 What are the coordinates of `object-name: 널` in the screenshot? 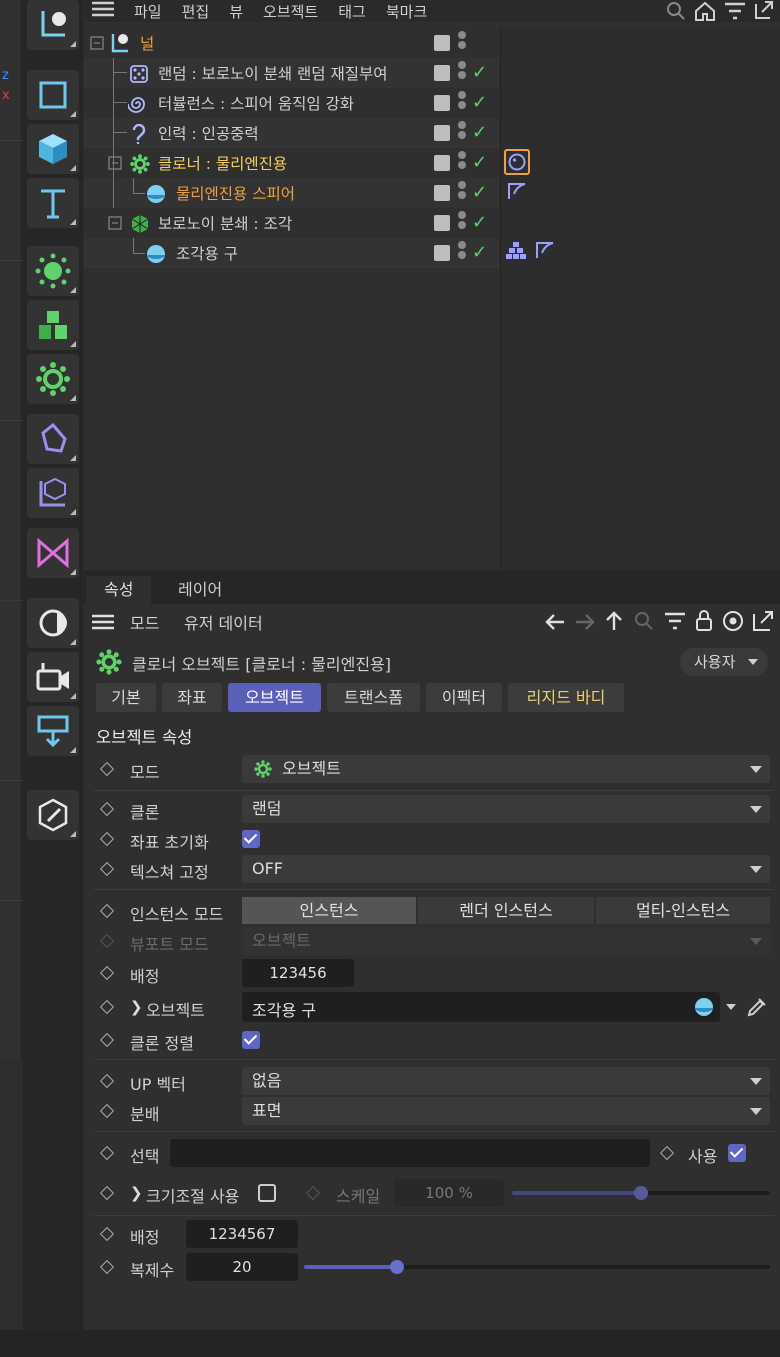 It's located at (147, 43).